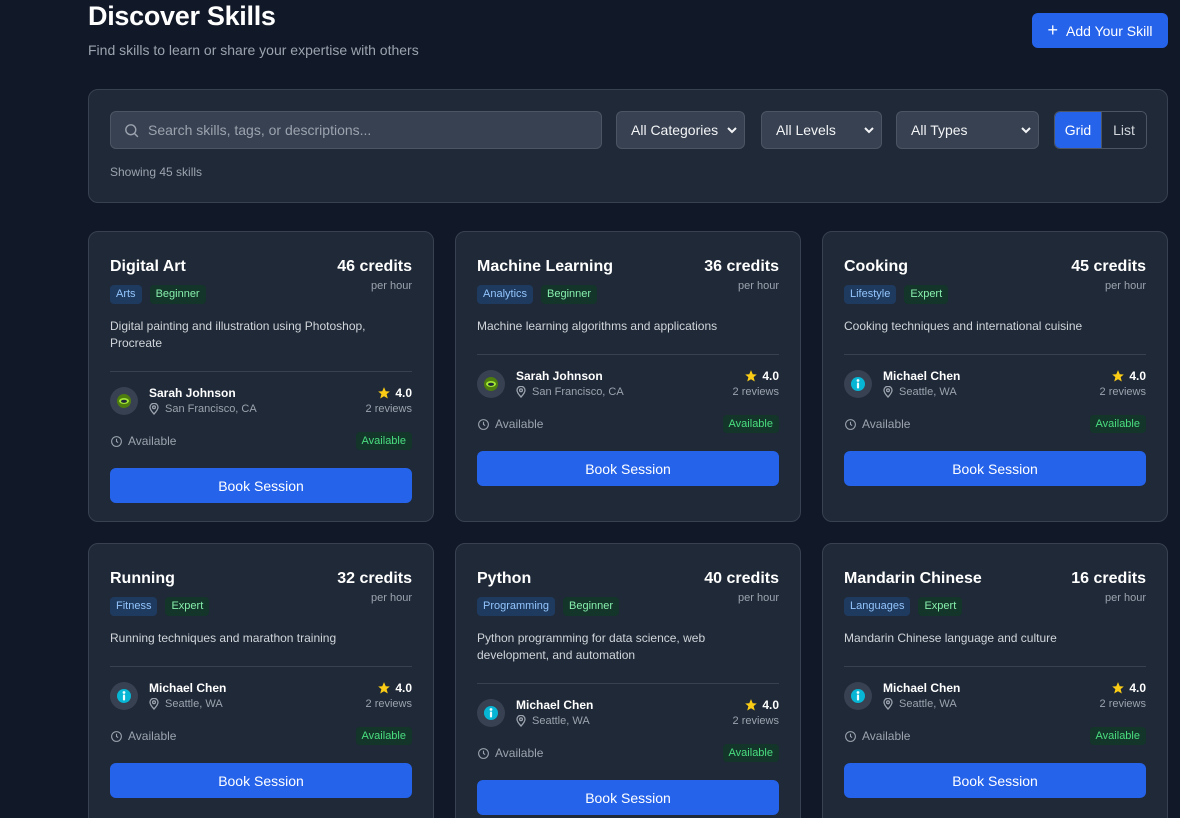 The image size is (1180, 818). Describe the element at coordinates (1123, 130) in the screenshot. I see `list-view-button: List` at that location.